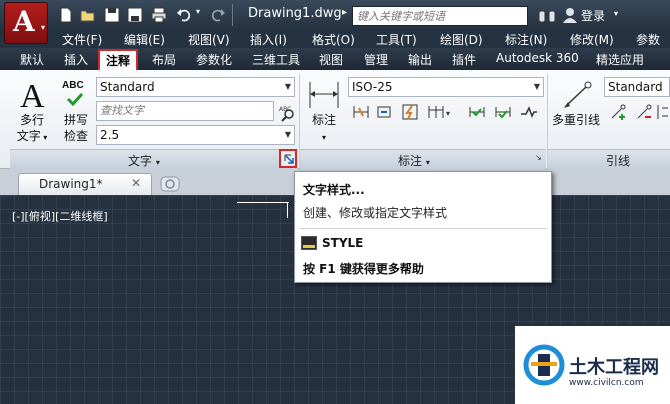  Describe the element at coordinates (547, 15) in the screenshot. I see `binoculars-icon` at that location.